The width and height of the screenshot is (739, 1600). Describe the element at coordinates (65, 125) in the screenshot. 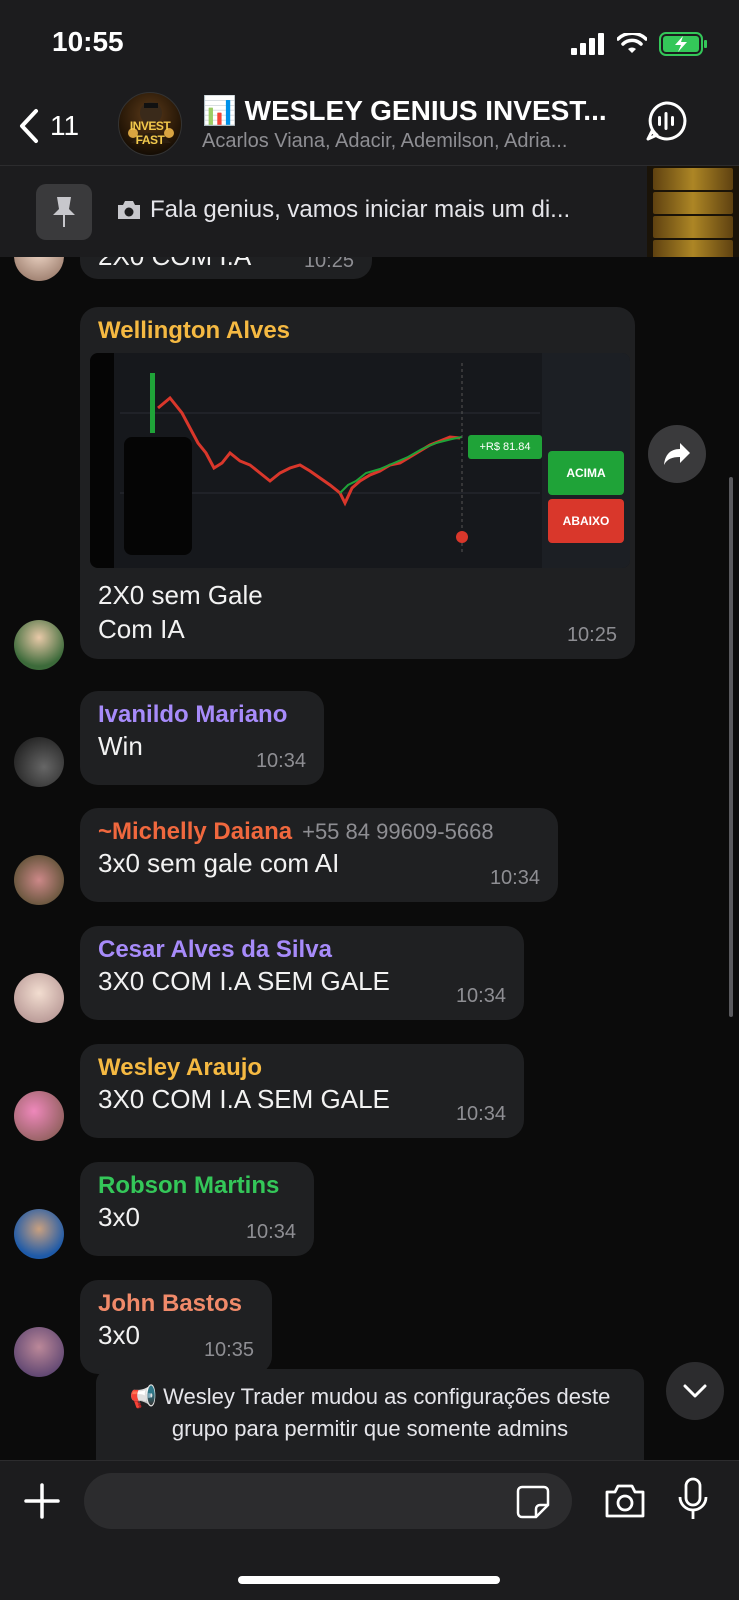

I see `unread-count: 11` at that location.